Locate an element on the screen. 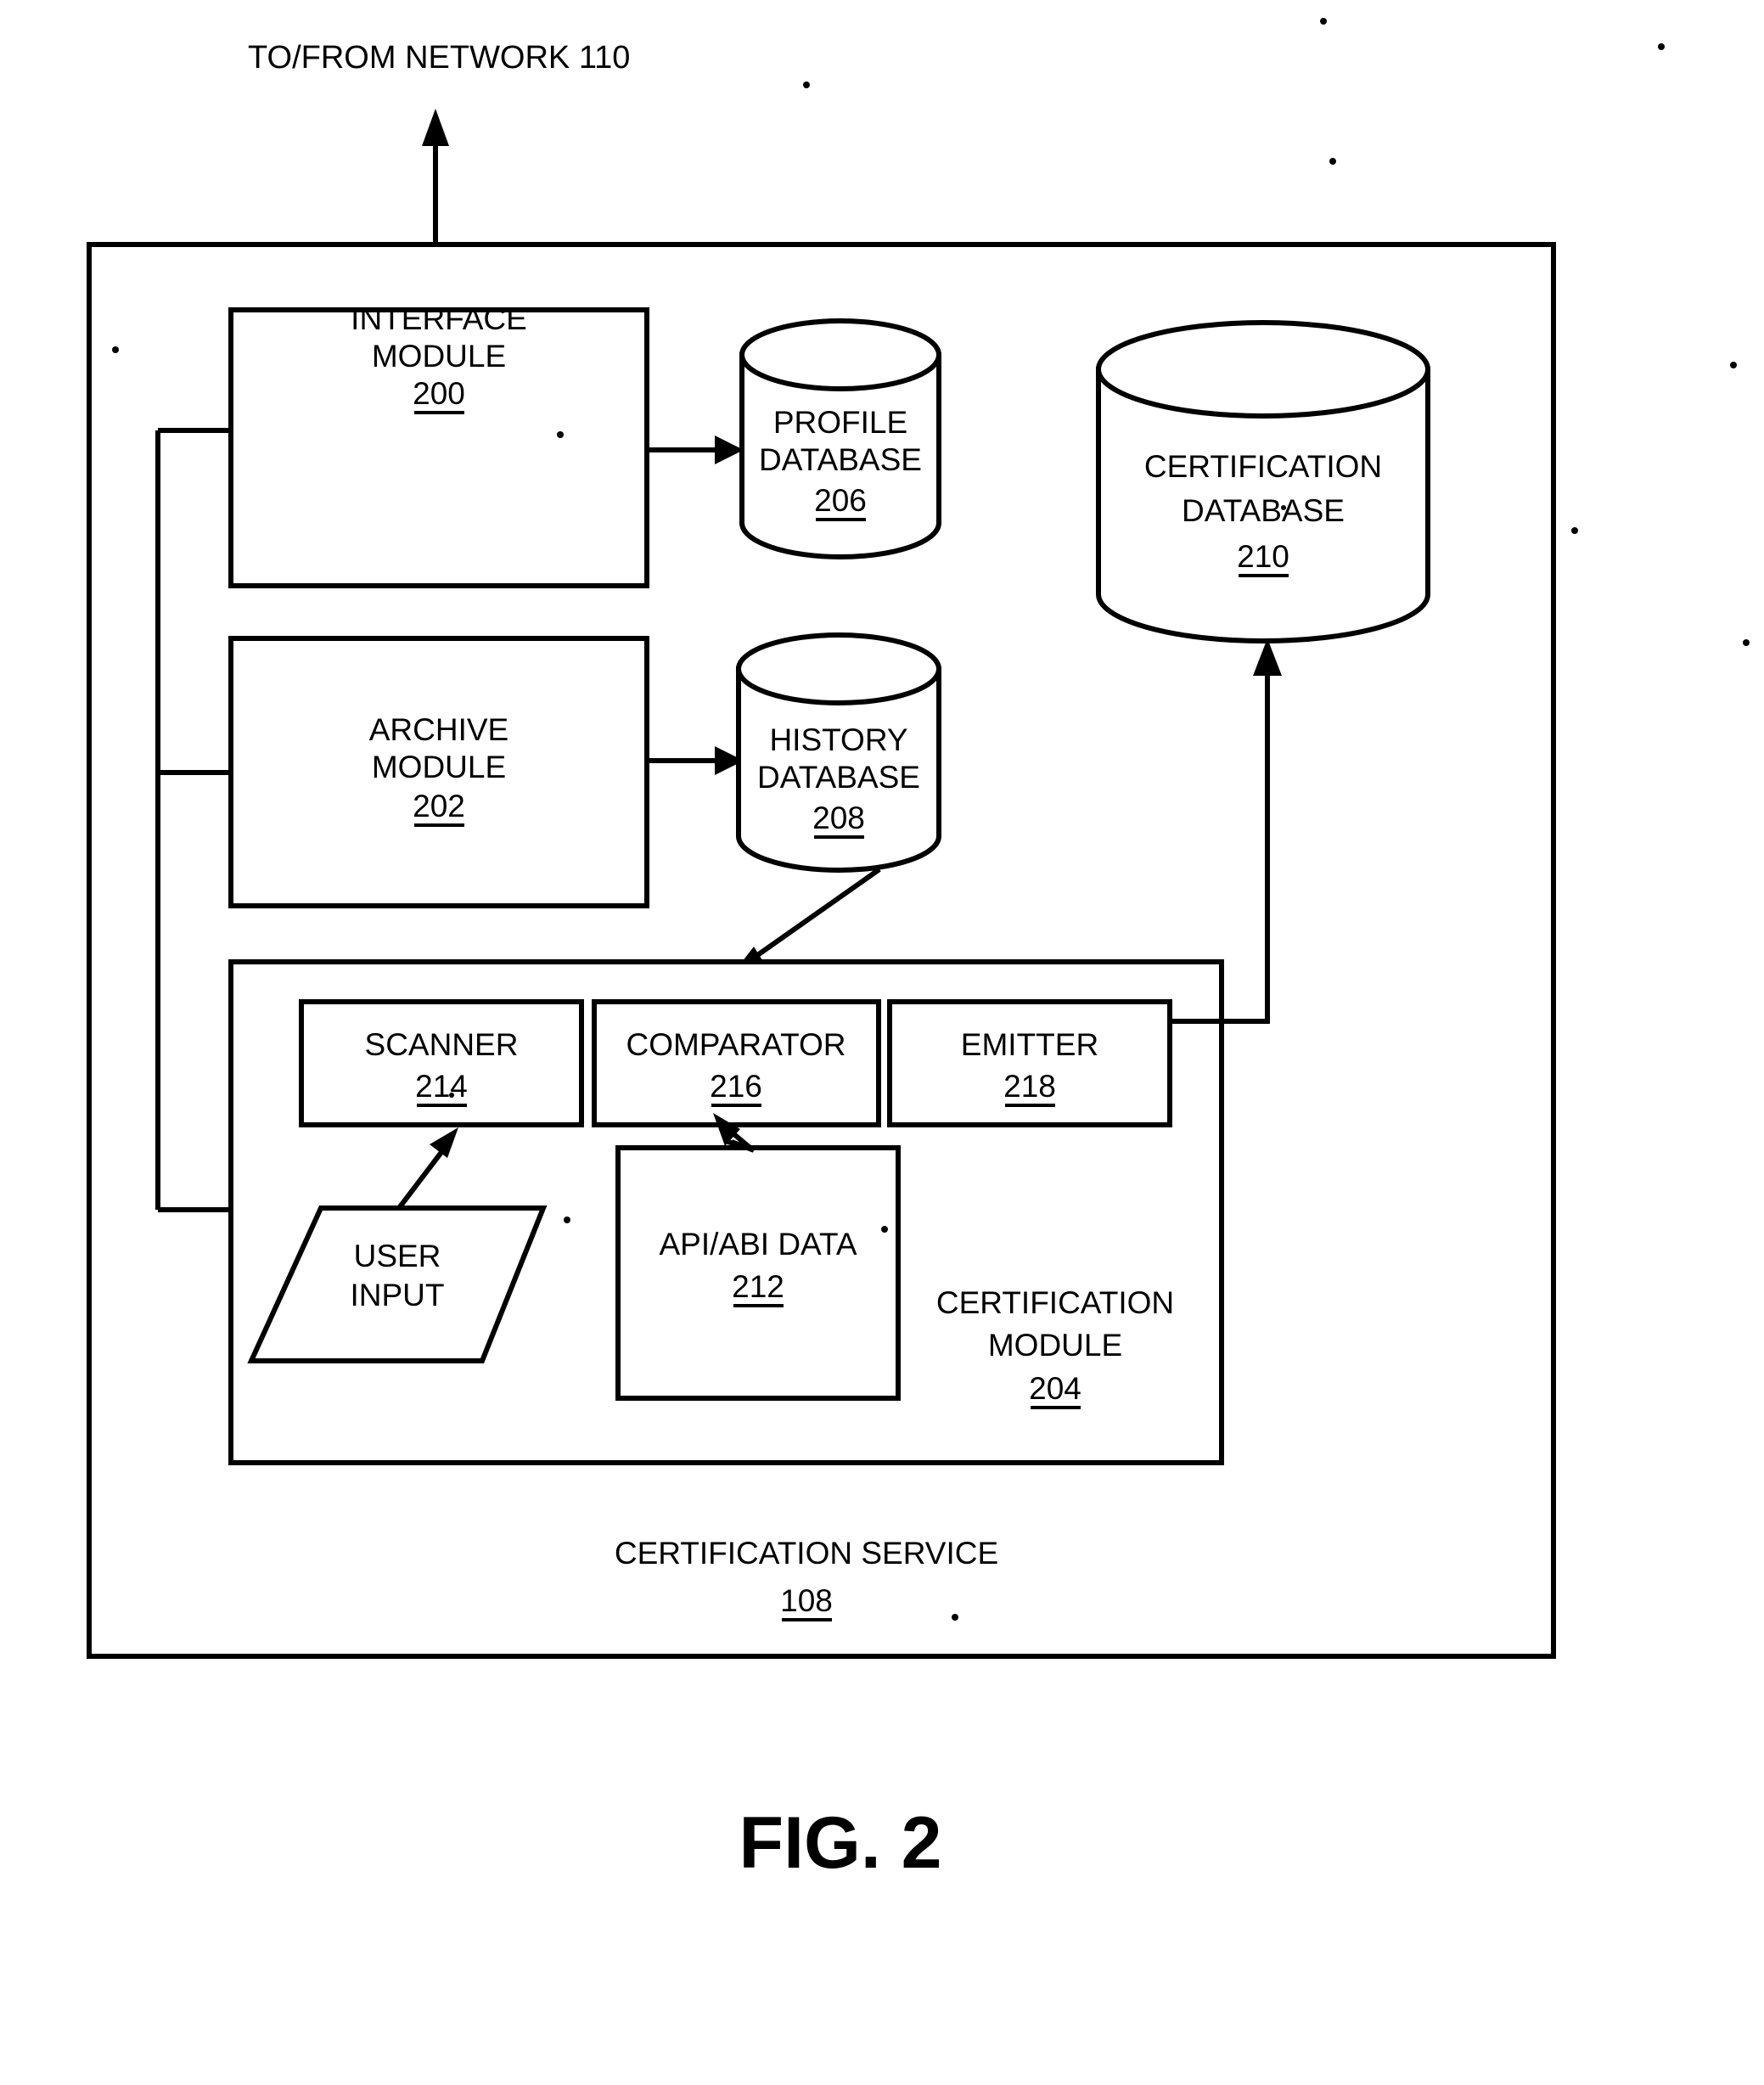 The image size is (1764, 2085). history-database-cylinder: HISTORY DATABASE 208 is located at coordinates (838, 752).